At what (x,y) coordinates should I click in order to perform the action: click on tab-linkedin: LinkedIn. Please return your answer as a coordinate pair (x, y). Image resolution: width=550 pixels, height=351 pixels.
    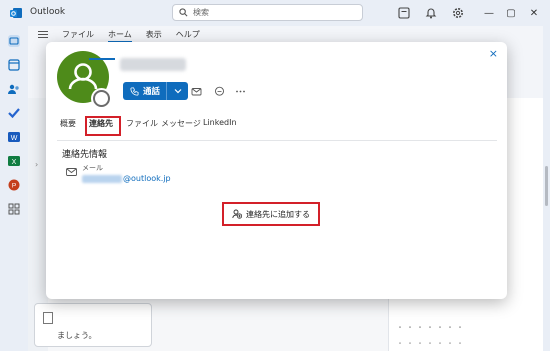
    Looking at the image, I should click on (220, 122).